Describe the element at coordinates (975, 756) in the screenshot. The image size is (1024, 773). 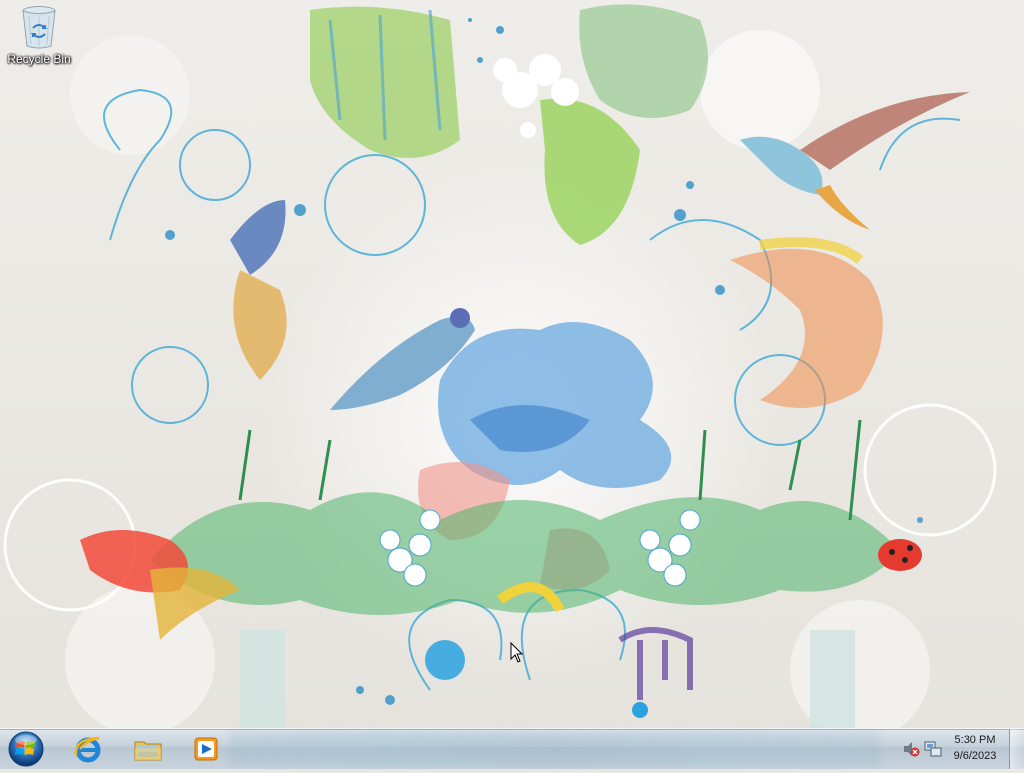
I see `clock-date: 9/6/2023` at that location.